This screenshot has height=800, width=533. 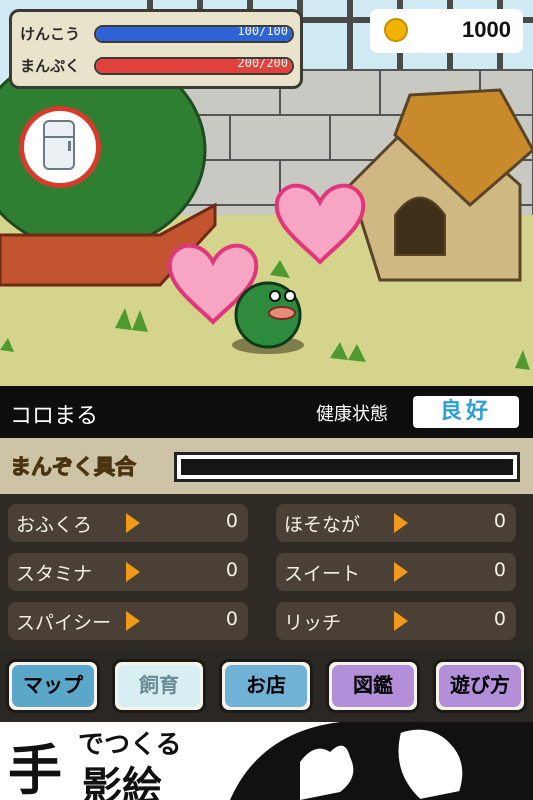 I want to click on health-value: 100/100, so click(x=262, y=31).